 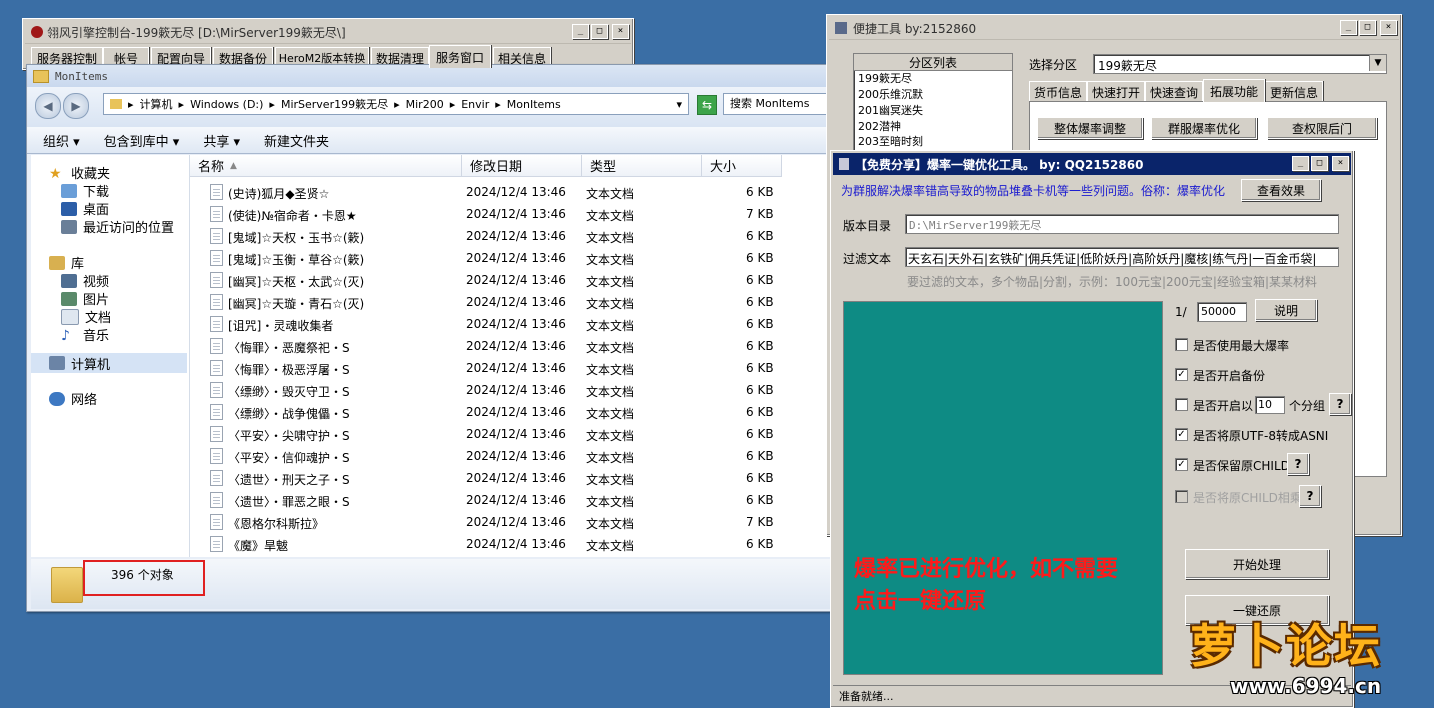 I want to click on partition-item: 203至暗时刻, so click(x=933, y=141).